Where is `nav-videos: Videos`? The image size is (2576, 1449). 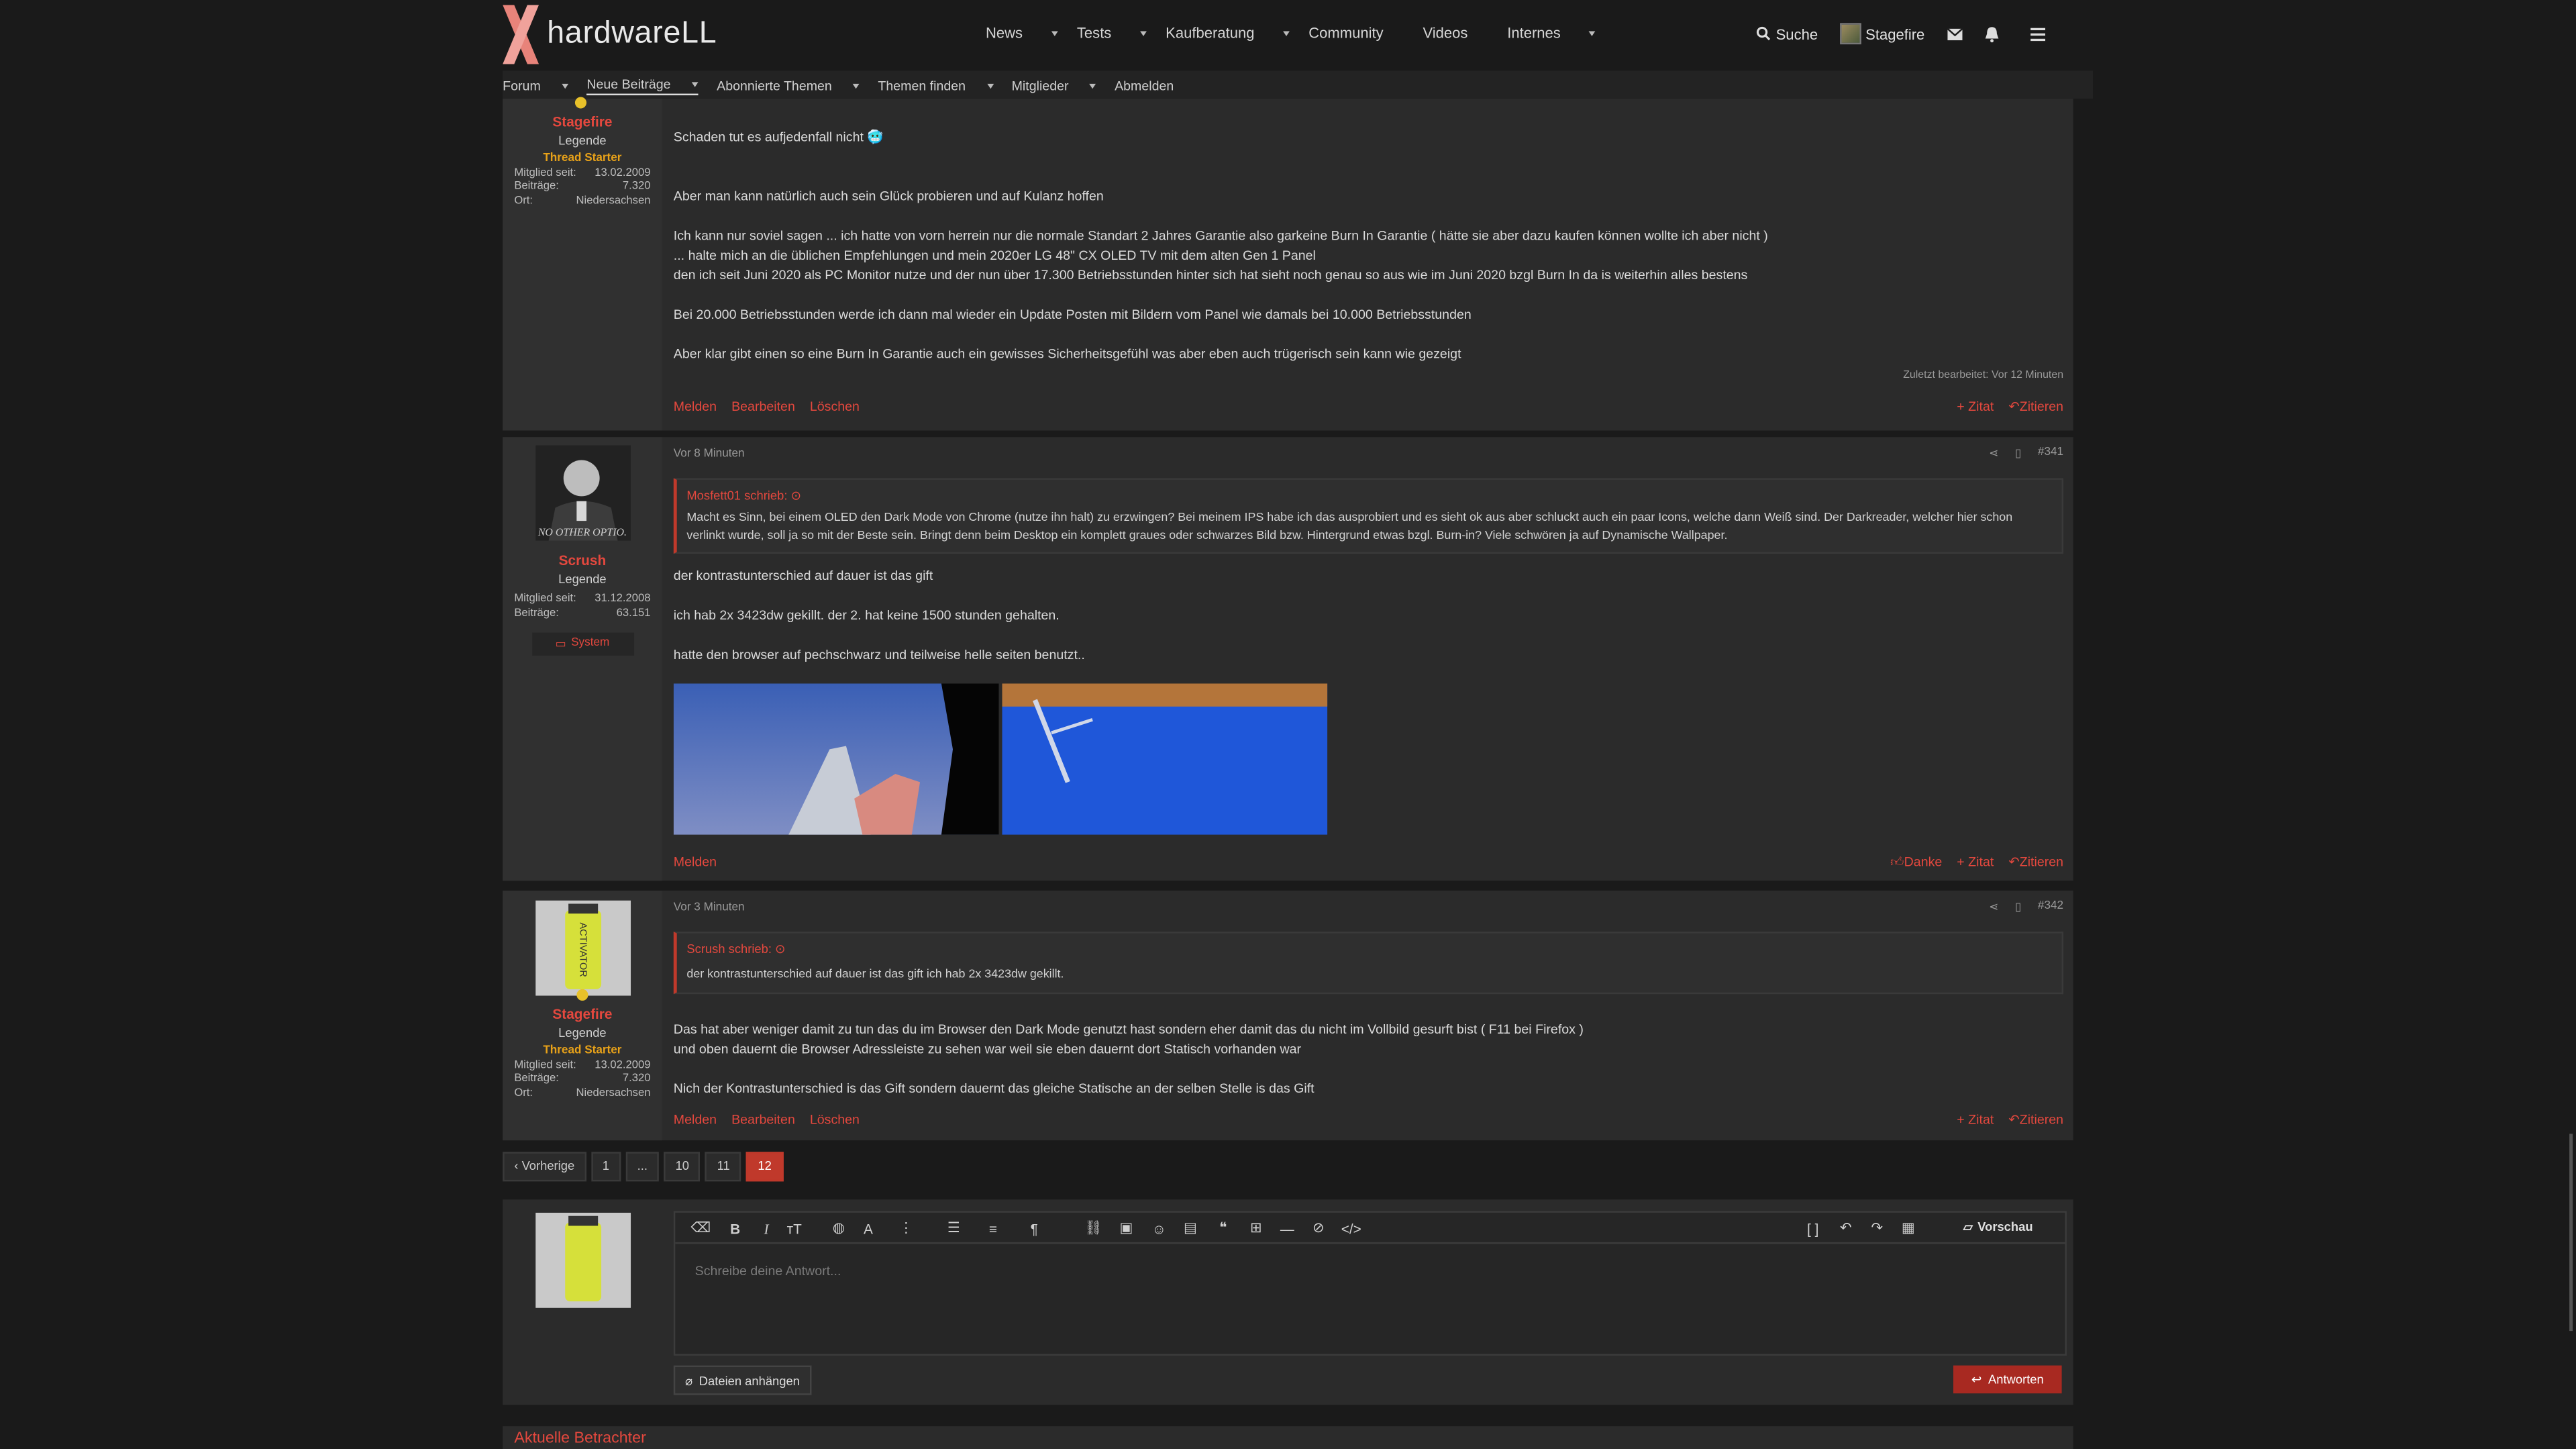 nav-videos: Videos is located at coordinates (1455, 33).